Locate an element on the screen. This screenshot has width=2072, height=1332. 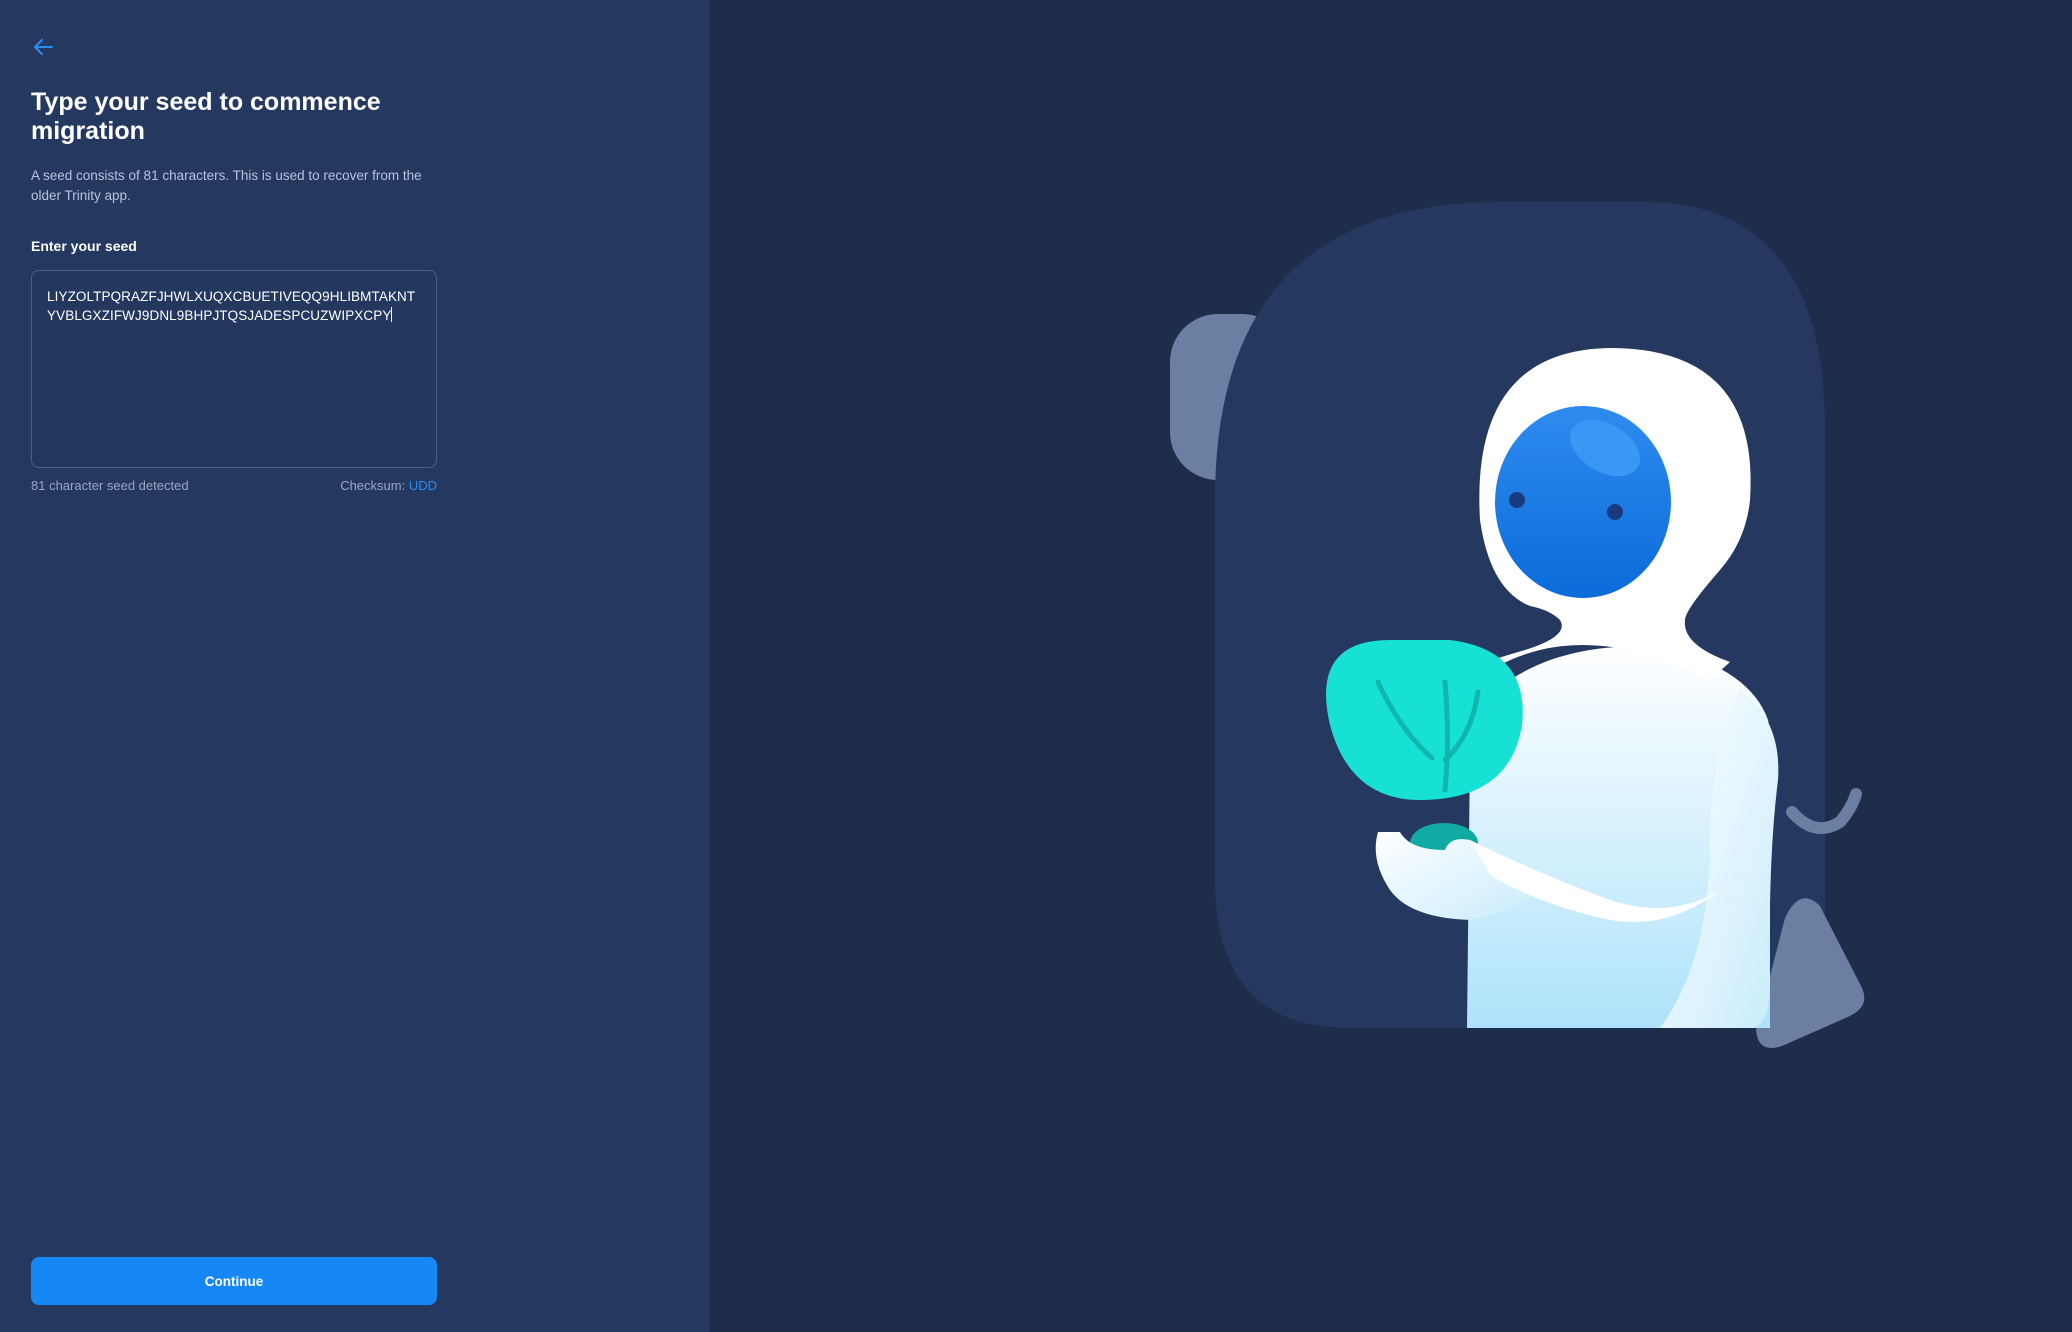
right-eye is located at coordinates (1615, 512).